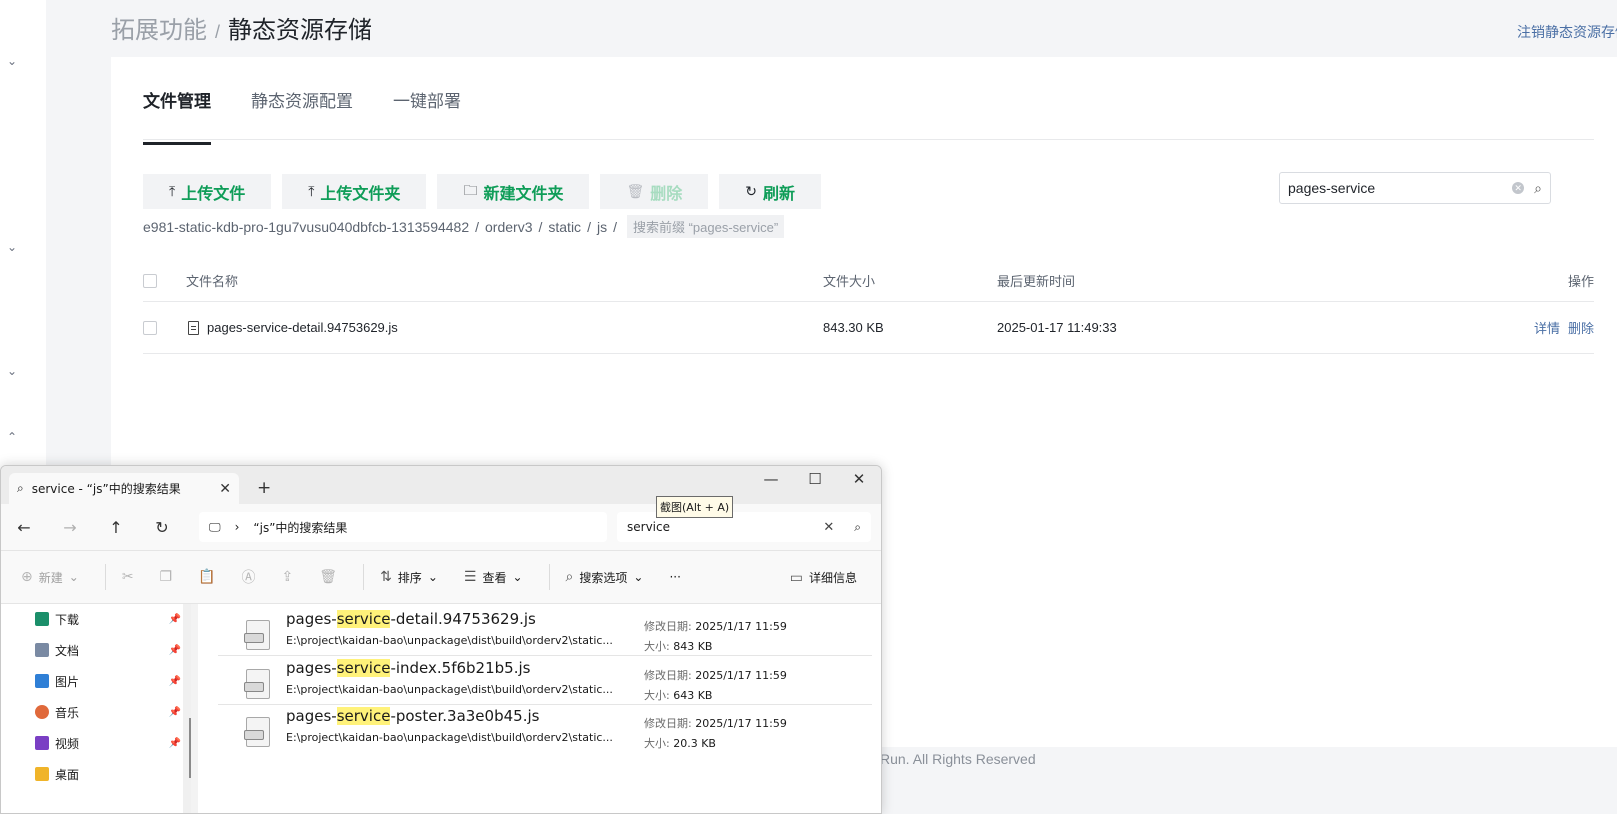 The width and height of the screenshot is (1617, 814). What do you see at coordinates (193, 327) in the screenshot?
I see `file-icon` at bounding box center [193, 327].